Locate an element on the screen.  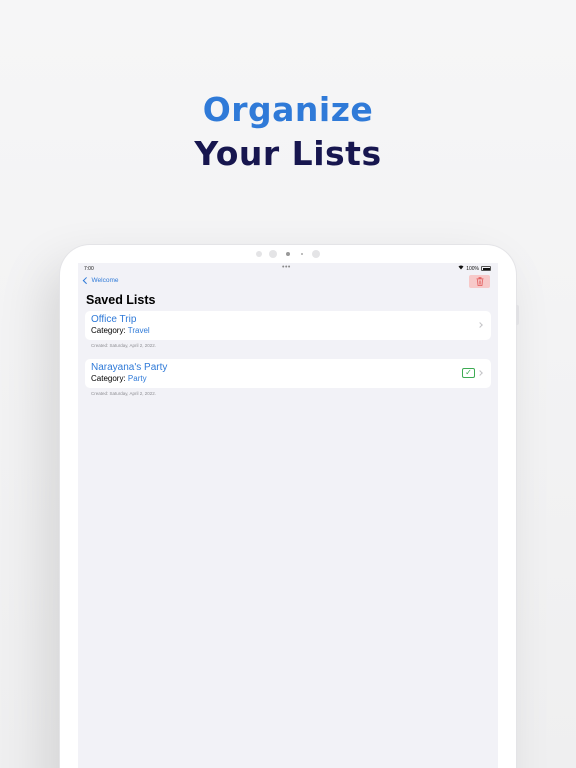
back-button: Welcome is located at coordinates (100, 280).